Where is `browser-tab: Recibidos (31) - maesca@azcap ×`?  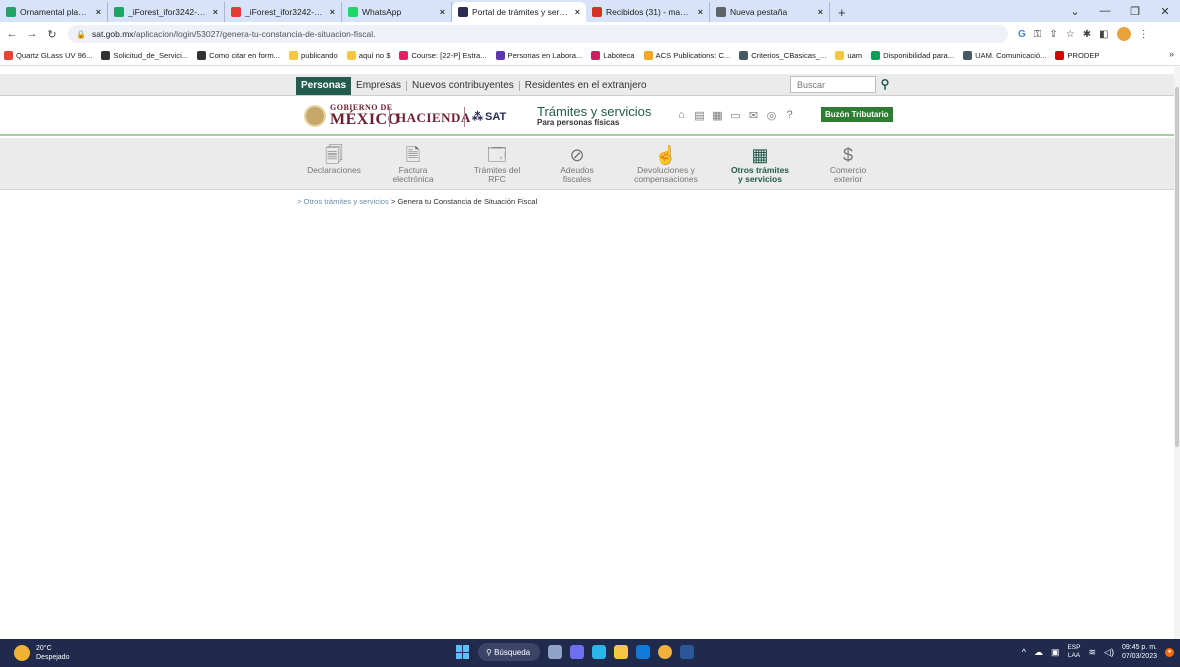
browser-tab: Recibidos (31) - maesca@azcap × is located at coordinates (648, 12).